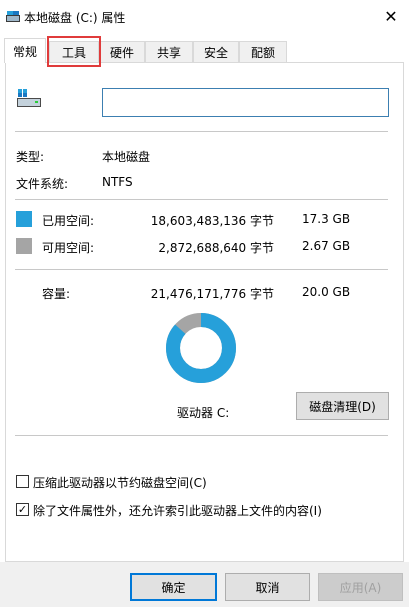  What do you see at coordinates (117, 182) in the screenshot?
I see `filesystem-value: NTFS` at bounding box center [117, 182].